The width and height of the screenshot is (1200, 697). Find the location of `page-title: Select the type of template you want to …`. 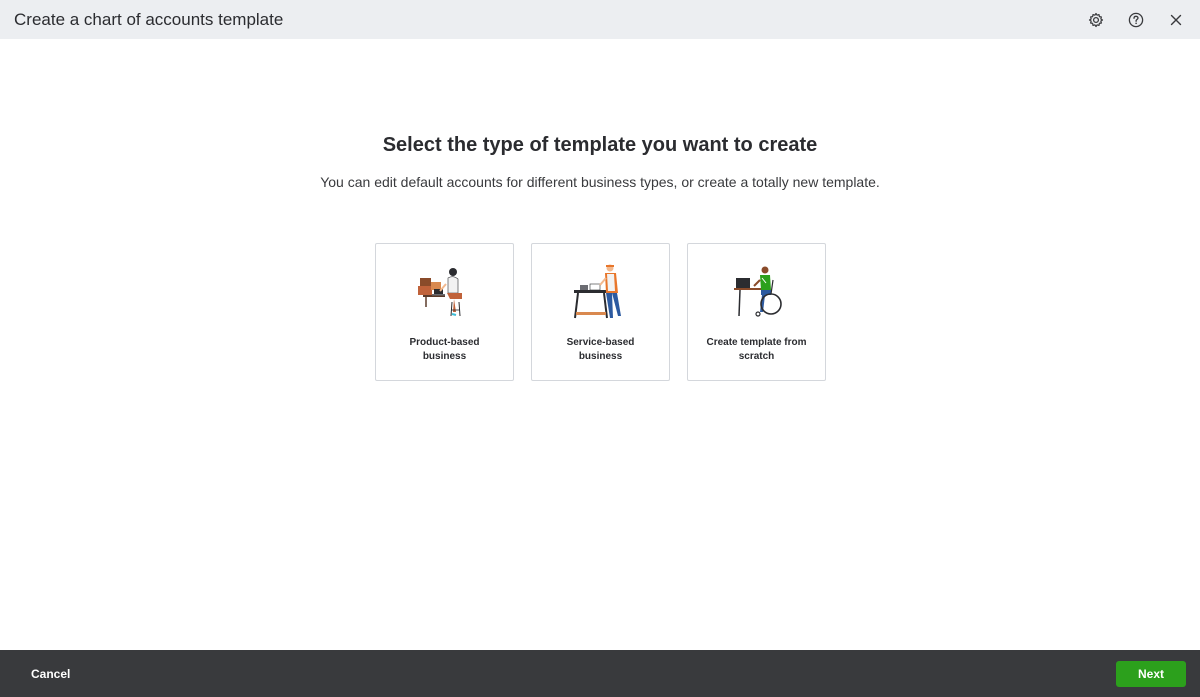

page-title: Select the type of template you want to … is located at coordinates (600, 145).